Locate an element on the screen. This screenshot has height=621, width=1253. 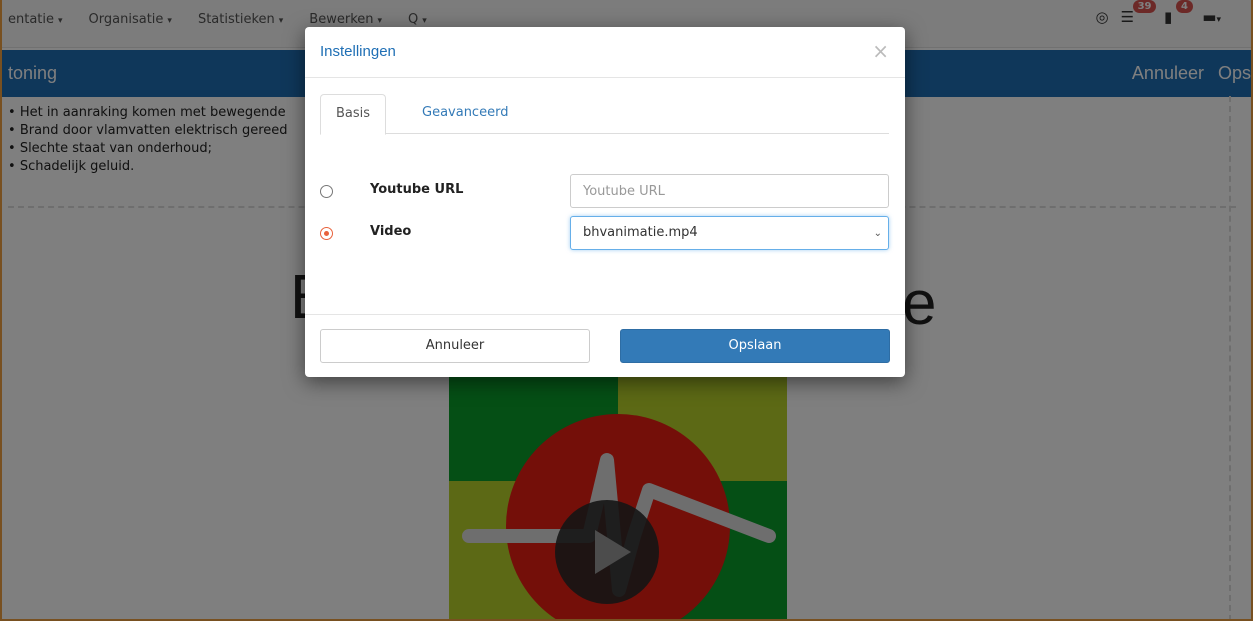
youtube-row: Youtube URL is located at coordinates (604, 191).